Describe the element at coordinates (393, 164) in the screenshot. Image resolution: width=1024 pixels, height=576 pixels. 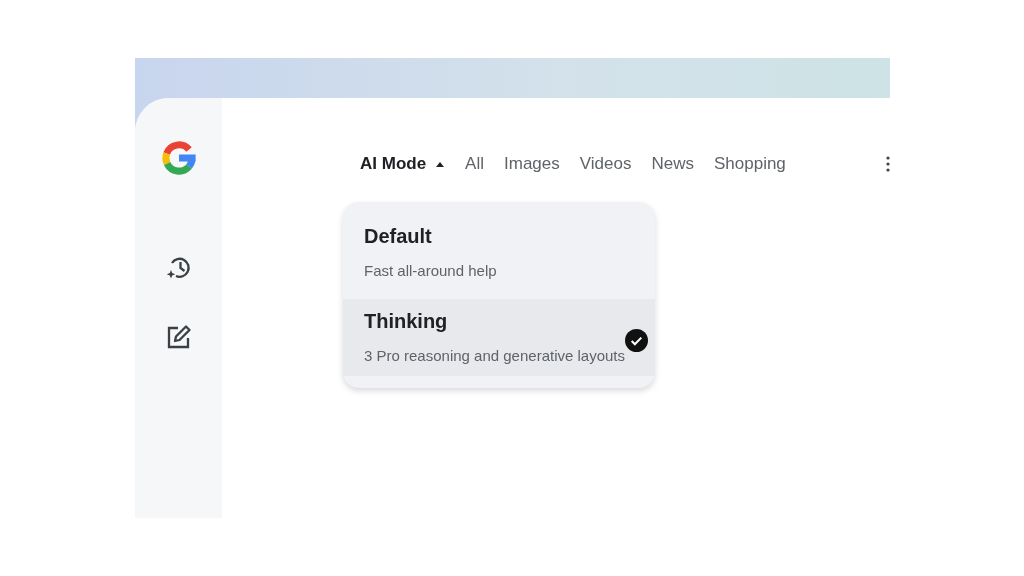
I see `nav-tab: AI Mode` at that location.